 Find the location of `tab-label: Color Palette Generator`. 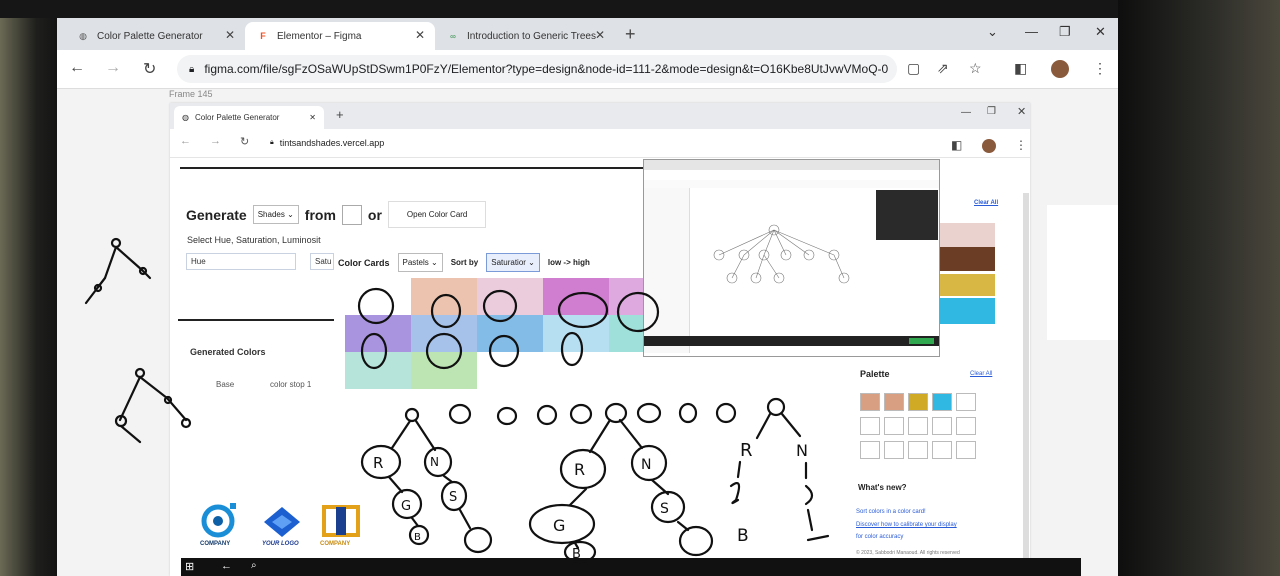

tab-label: Color Palette Generator is located at coordinates (150, 36).